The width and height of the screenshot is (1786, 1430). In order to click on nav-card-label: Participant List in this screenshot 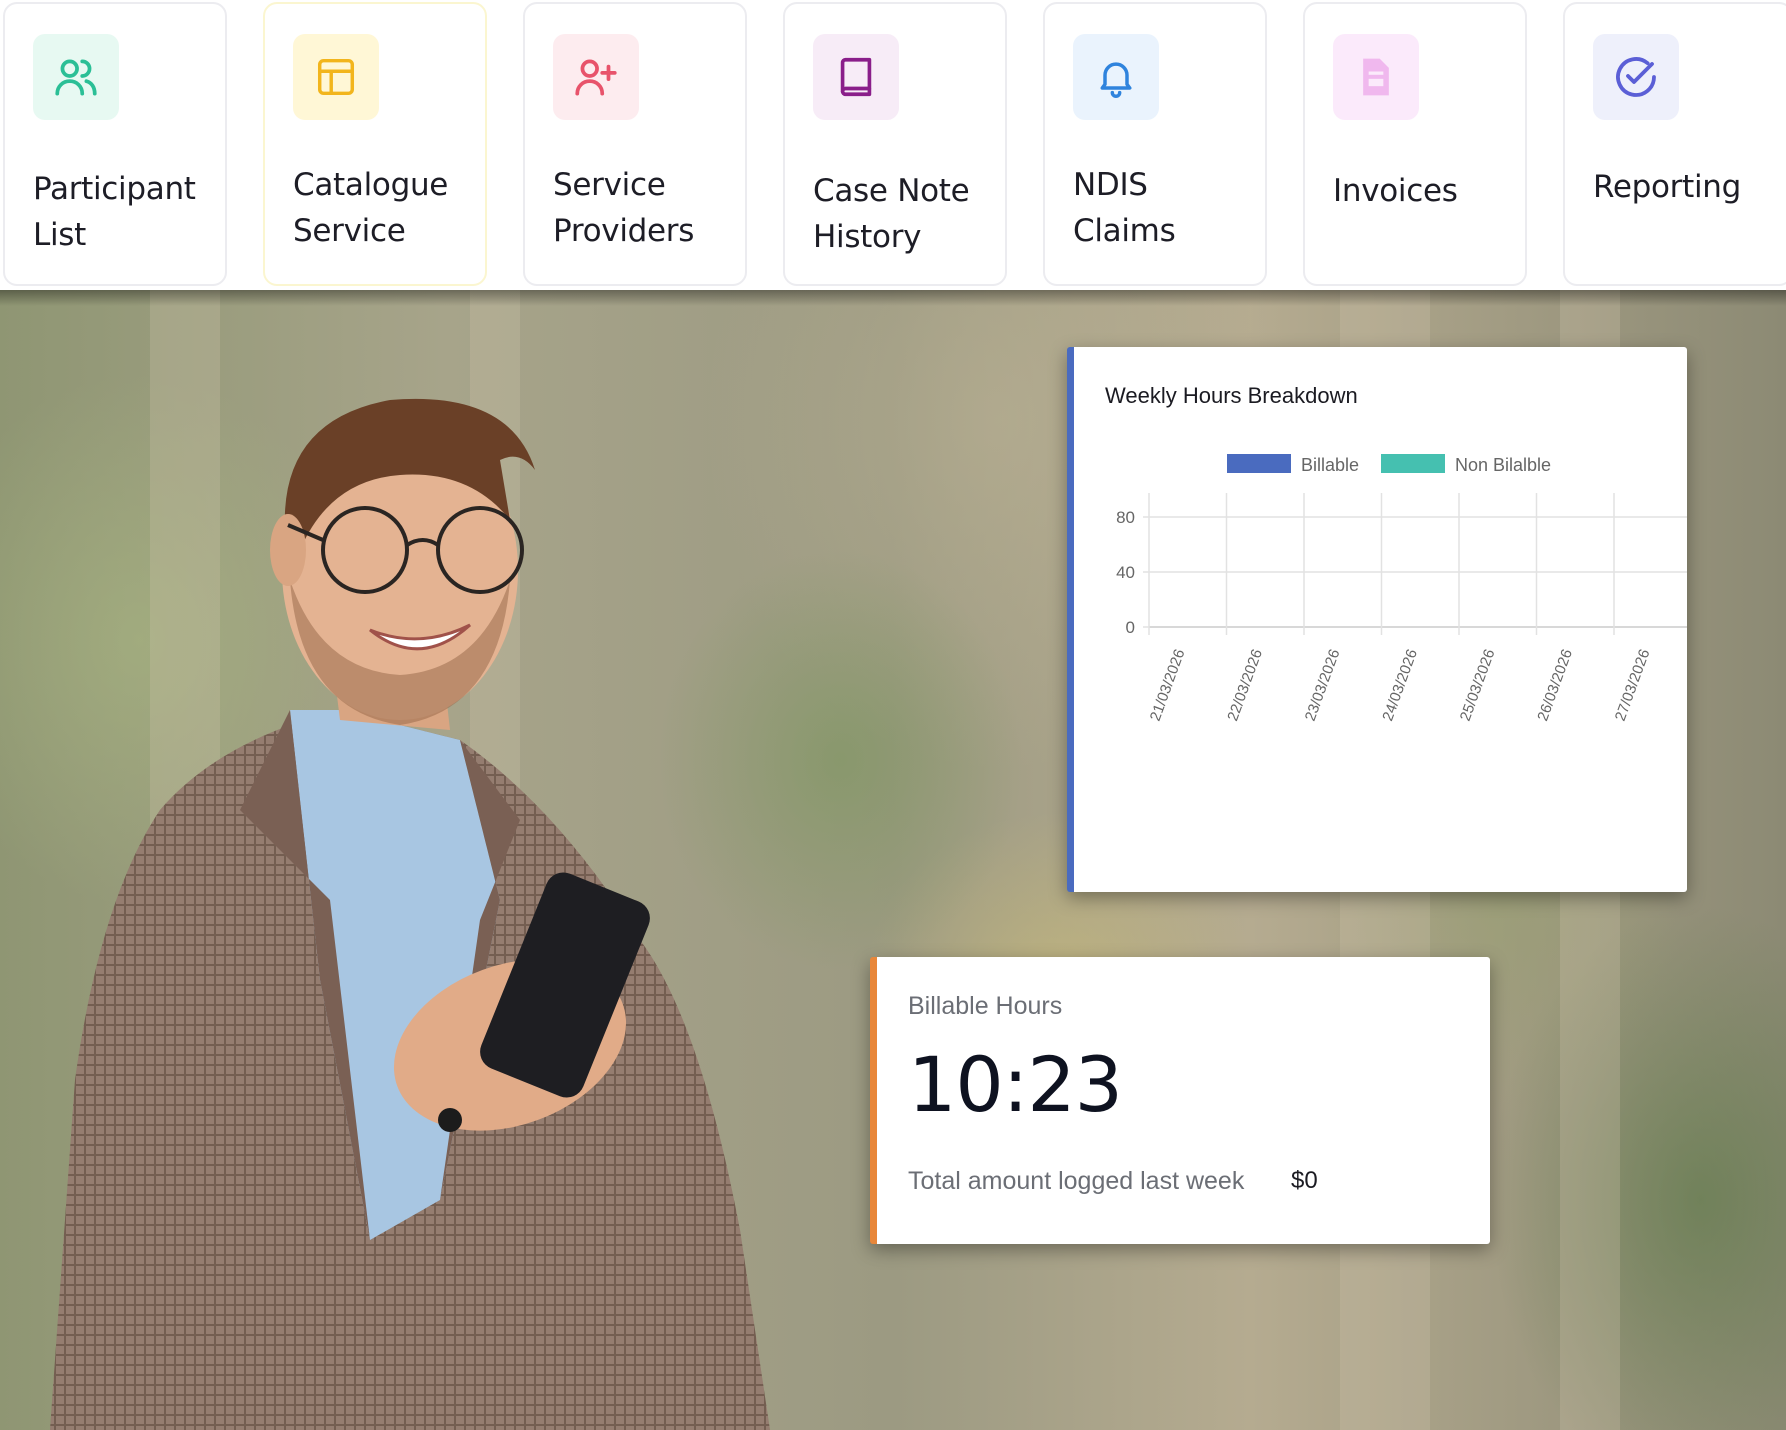, I will do `click(114, 212)`.